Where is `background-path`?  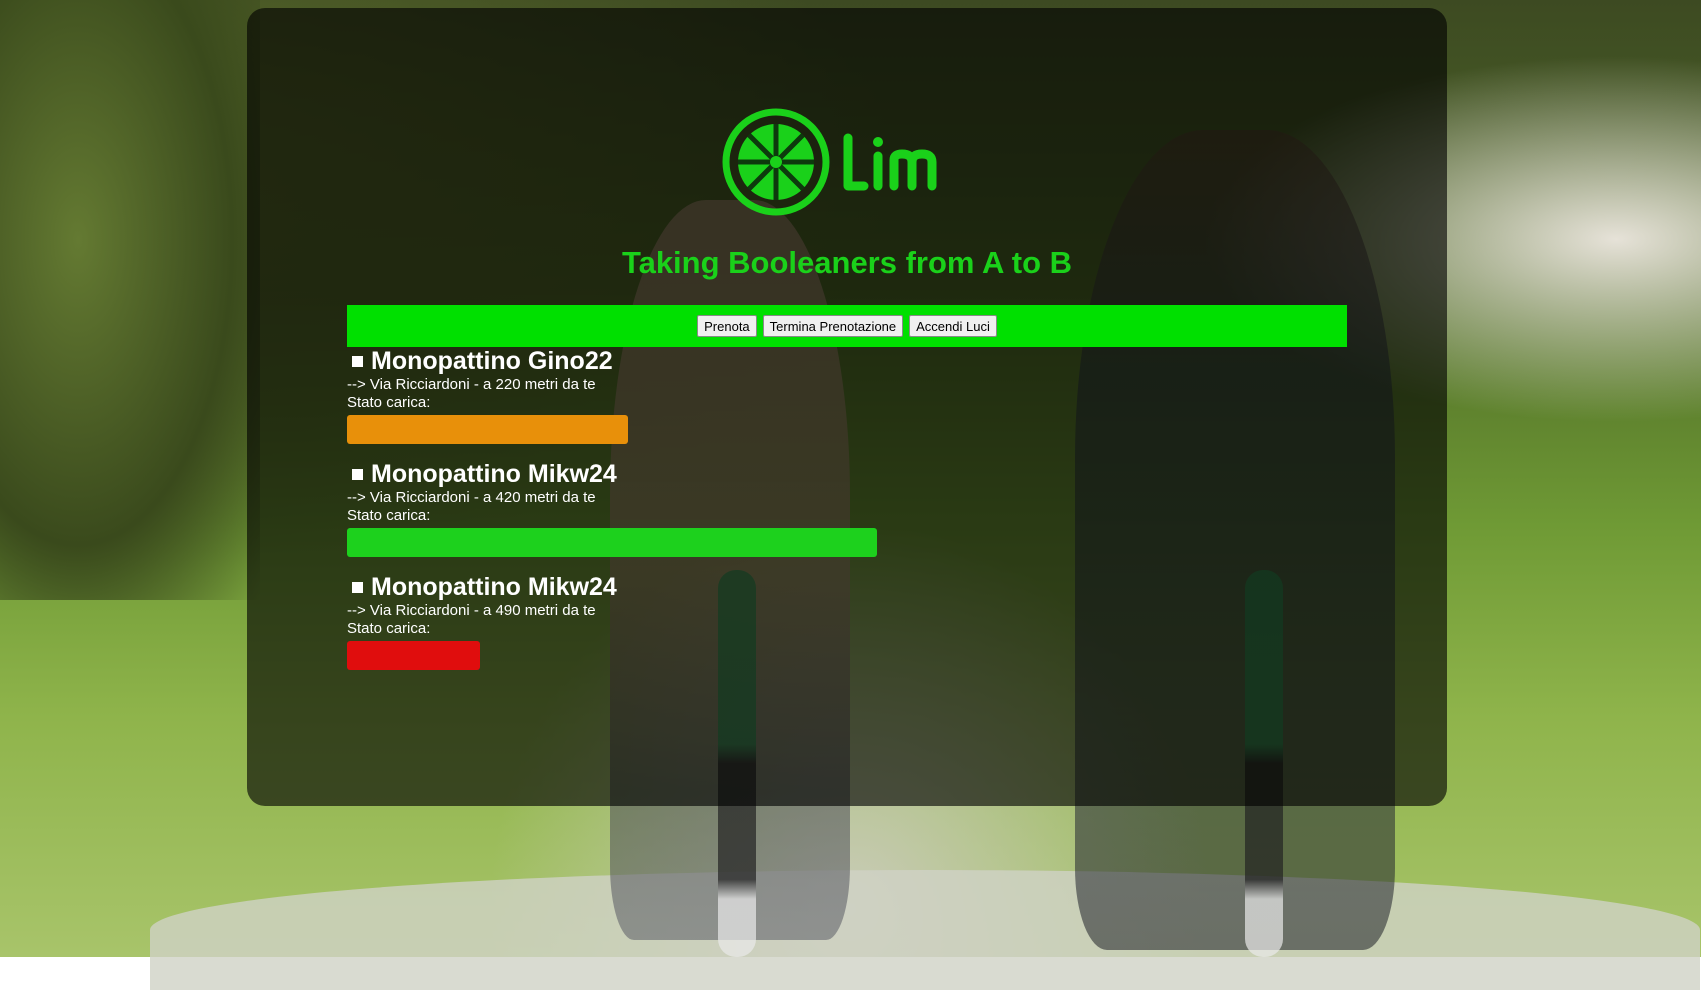 background-path is located at coordinates (925, 930).